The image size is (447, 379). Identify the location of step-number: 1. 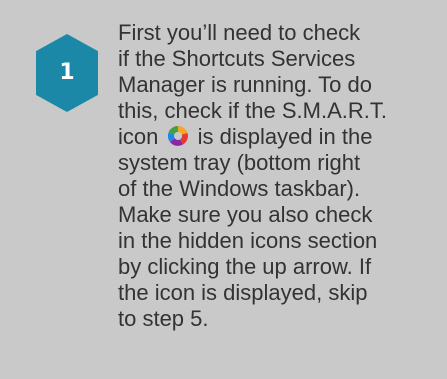
(67, 72).